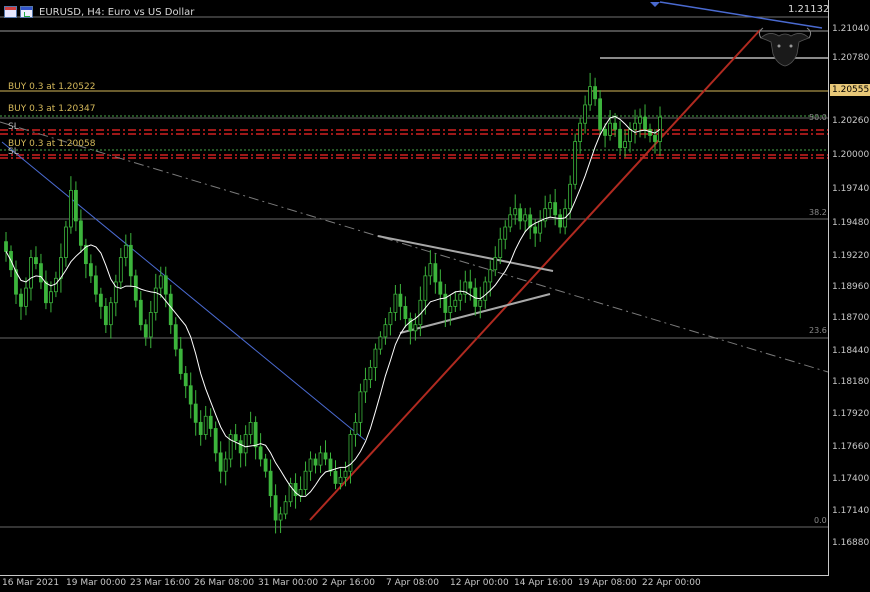 This screenshot has height=592, width=870. I want to click on fib-label-38: 38.2, so click(818, 212).